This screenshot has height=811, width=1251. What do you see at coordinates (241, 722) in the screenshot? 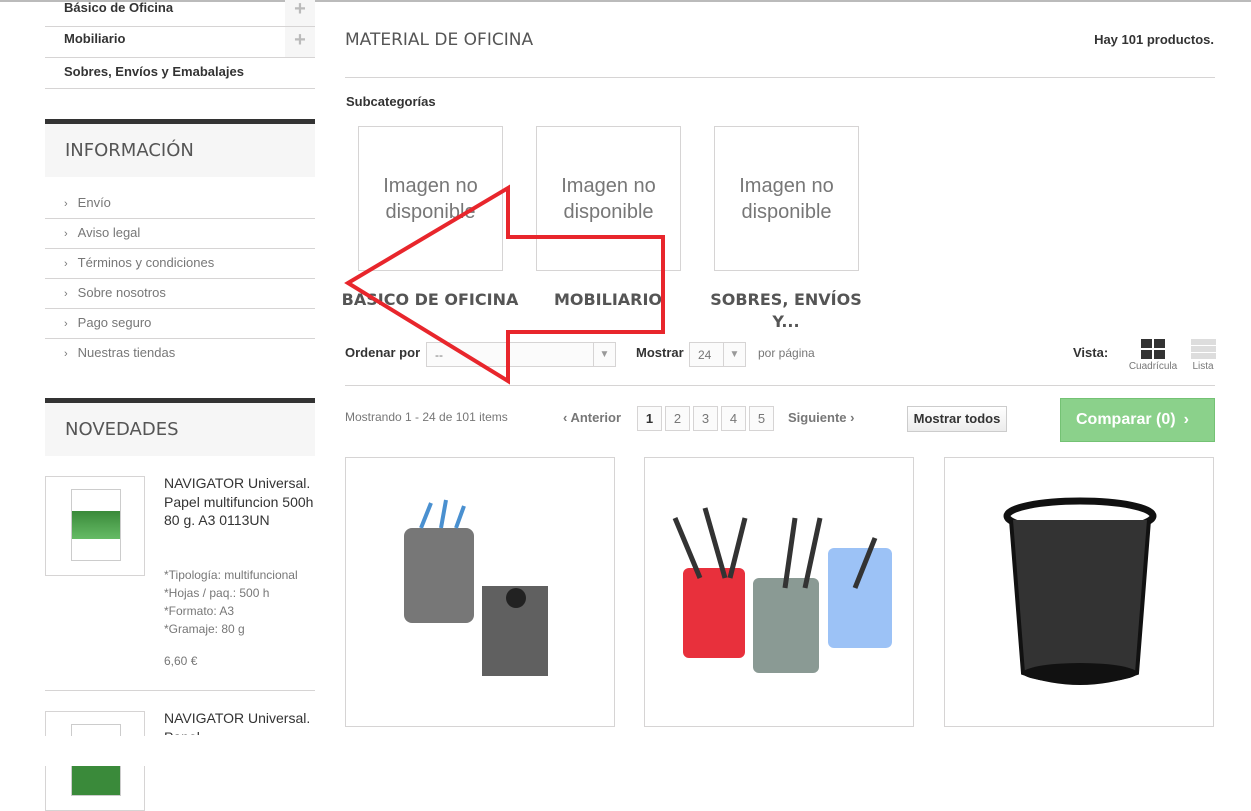
I see `news-product-name: NAVIGATOR Universal. Papel` at bounding box center [241, 722].